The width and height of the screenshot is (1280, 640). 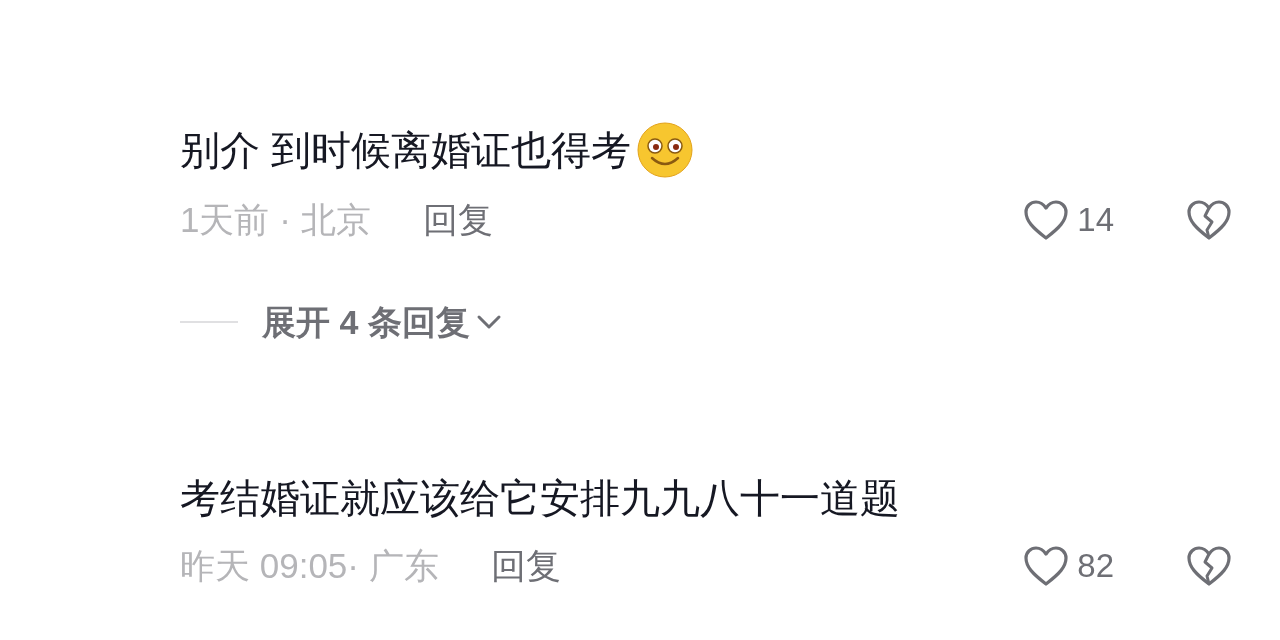 I want to click on comment-meta: 昨天 09:05· 广东, so click(x=309, y=565).